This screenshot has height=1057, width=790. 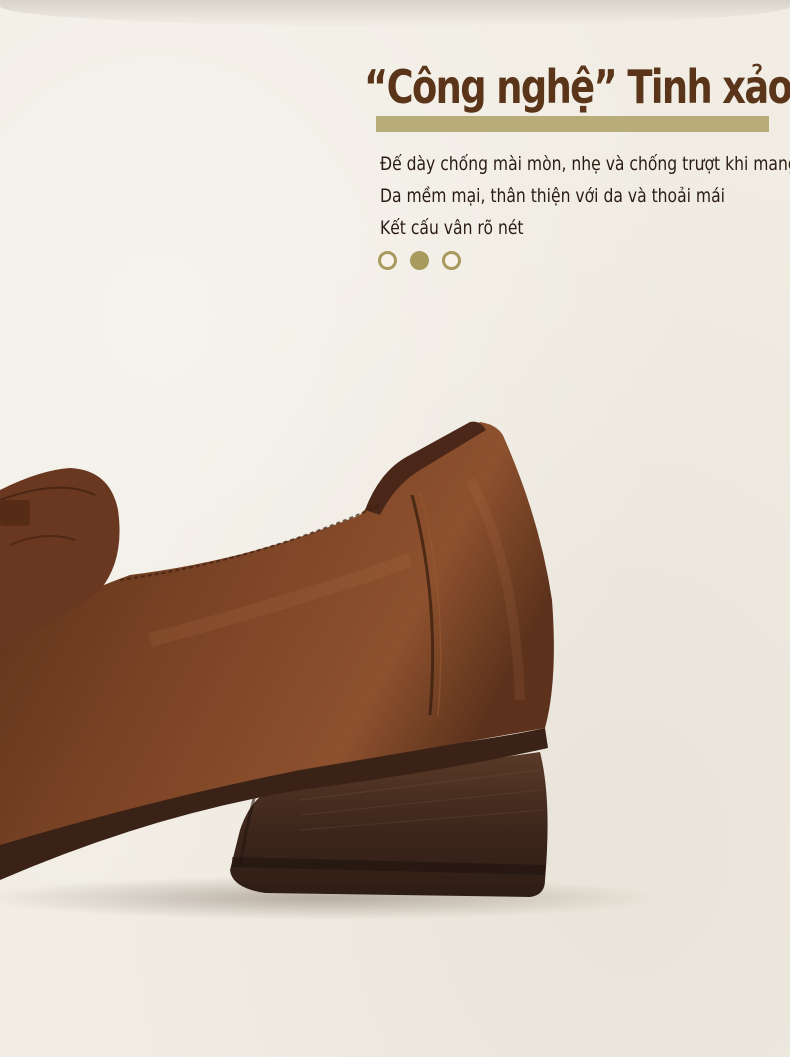 What do you see at coordinates (395, 13) in the screenshot?
I see `top-header-band` at bounding box center [395, 13].